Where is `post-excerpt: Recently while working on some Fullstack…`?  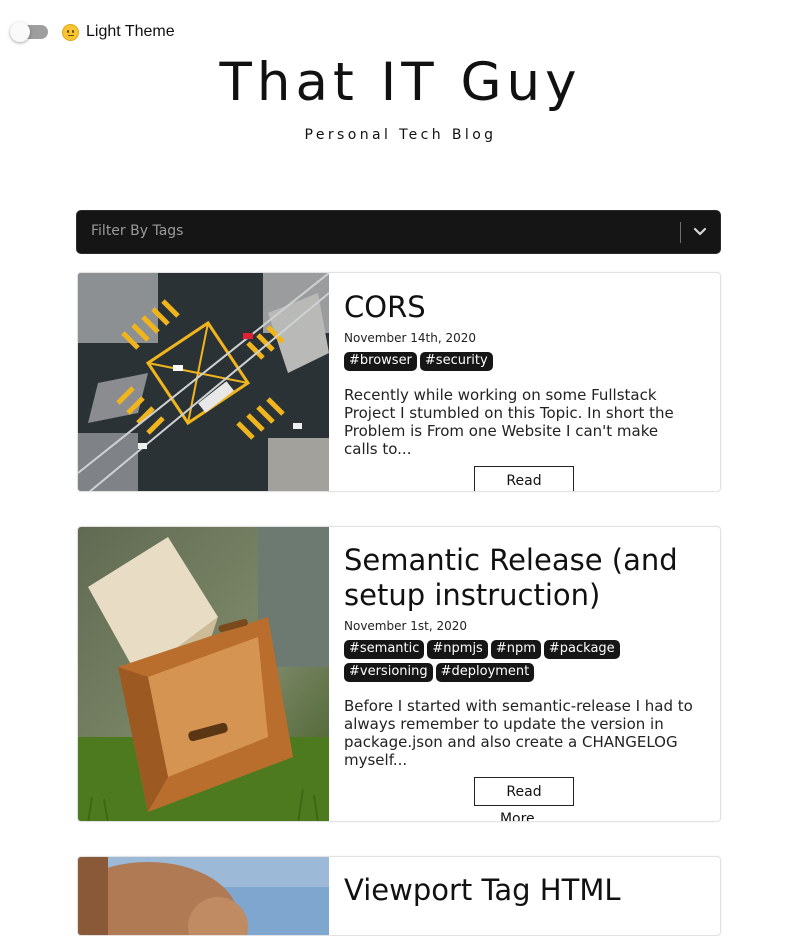
post-excerpt: Recently while working on some Fullstack… is located at coordinates (509, 422).